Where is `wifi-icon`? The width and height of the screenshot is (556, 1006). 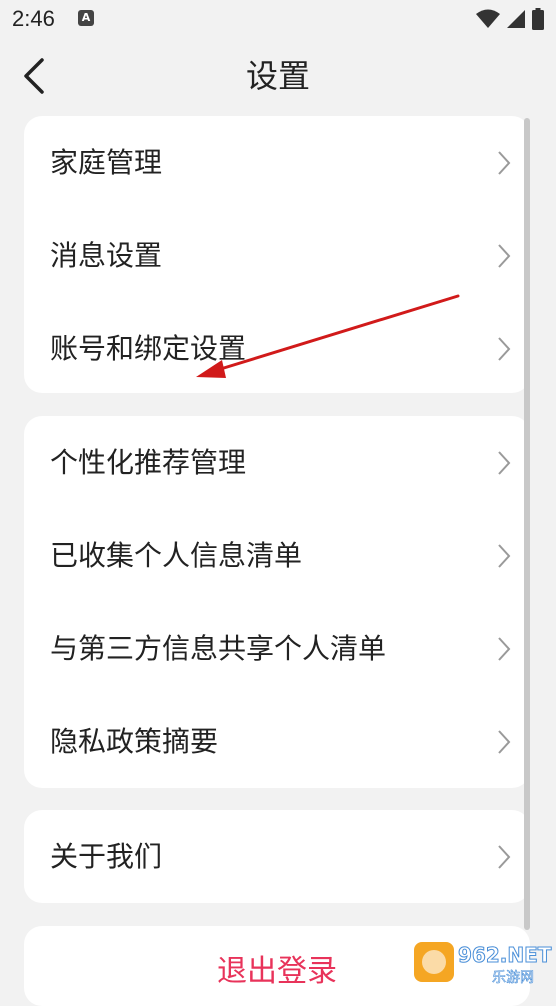 wifi-icon is located at coordinates (488, 18).